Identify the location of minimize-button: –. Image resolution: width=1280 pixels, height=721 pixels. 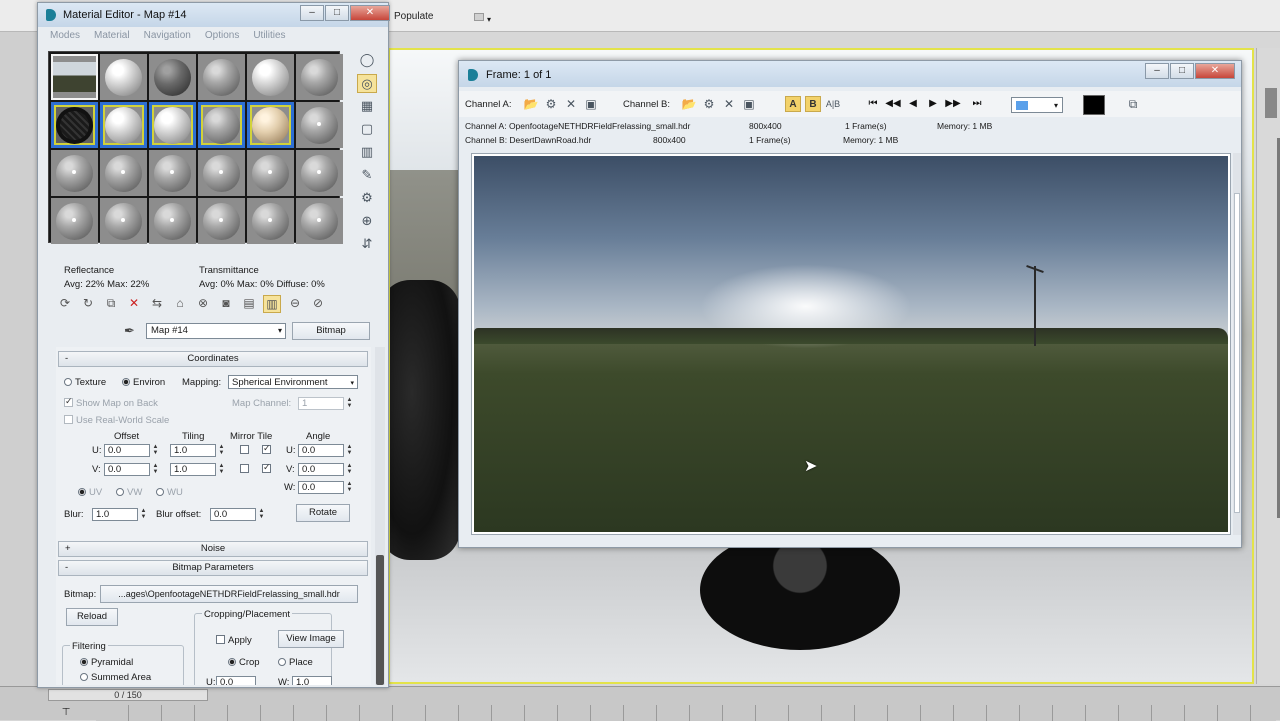
(1157, 71).